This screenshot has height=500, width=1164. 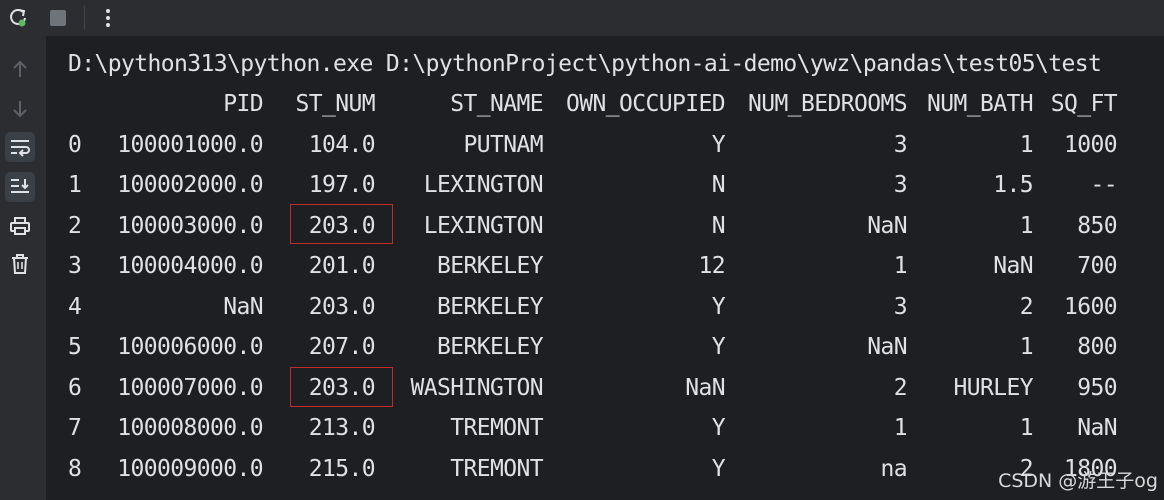 I want to click on rerun-icon, so click(x=18, y=18).